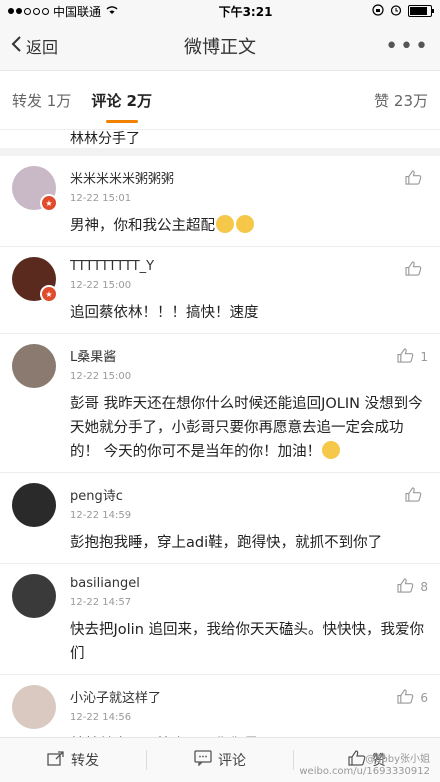  What do you see at coordinates (101, 602) in the screenshot?
I see `comment-timestamp: 12-22 14:57` at bounding box center [101, 602].